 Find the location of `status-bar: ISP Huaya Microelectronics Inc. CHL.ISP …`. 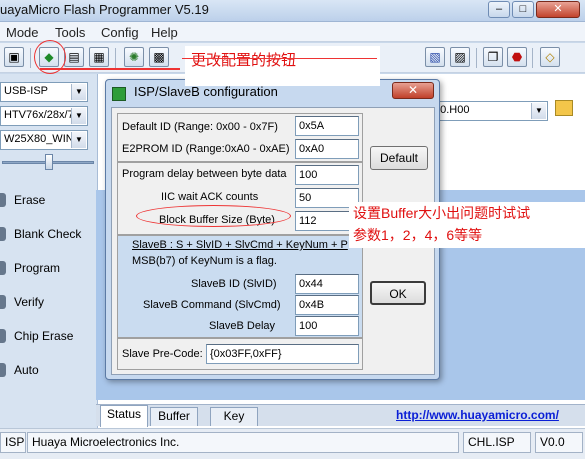

status-bar: ISP Huaya Microelectronics Inc. CHL.ISP … is located at coordinates (292, 443).